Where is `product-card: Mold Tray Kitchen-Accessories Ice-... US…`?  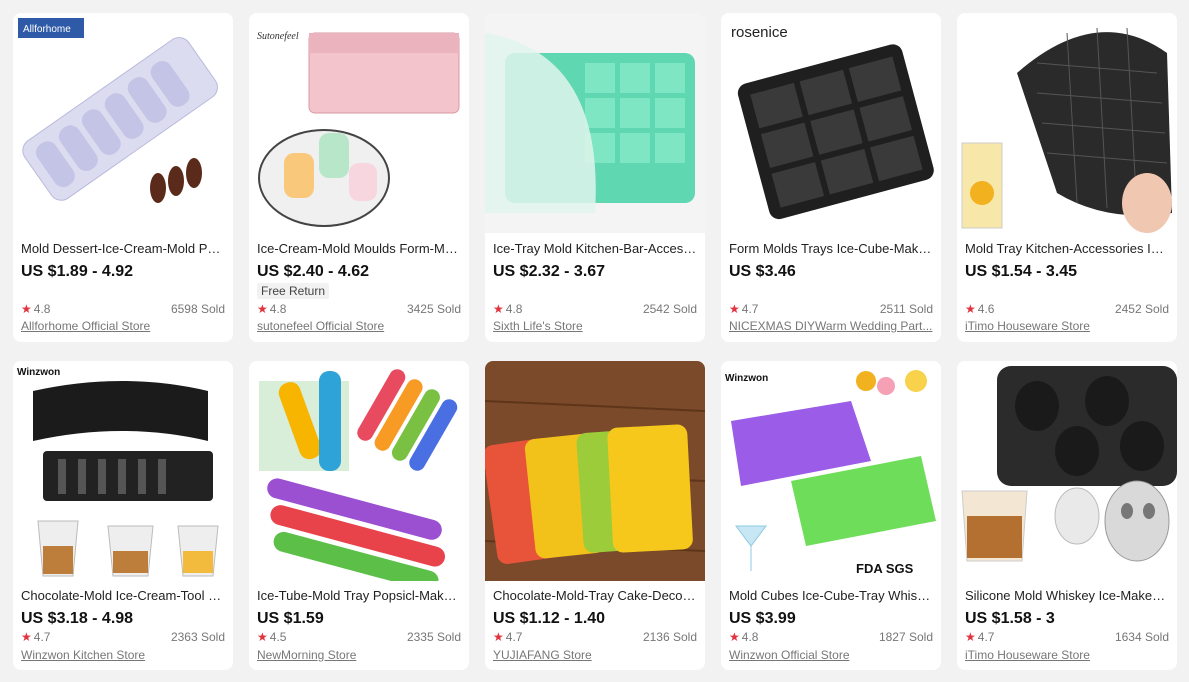 product-card: Mold Tray Kitchen-Accessories Ice-... US… is located at coordinates (1067, 177).